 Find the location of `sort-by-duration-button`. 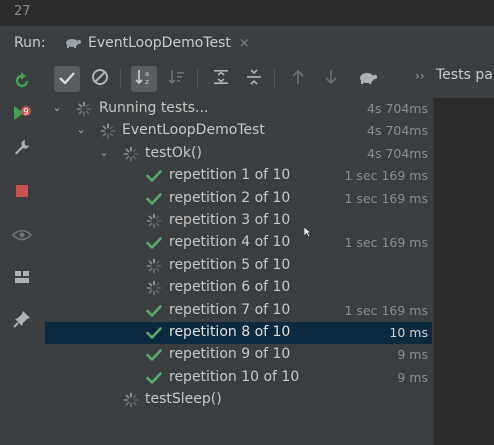

sort-by-duration-button is located at coordinates (177, 79).